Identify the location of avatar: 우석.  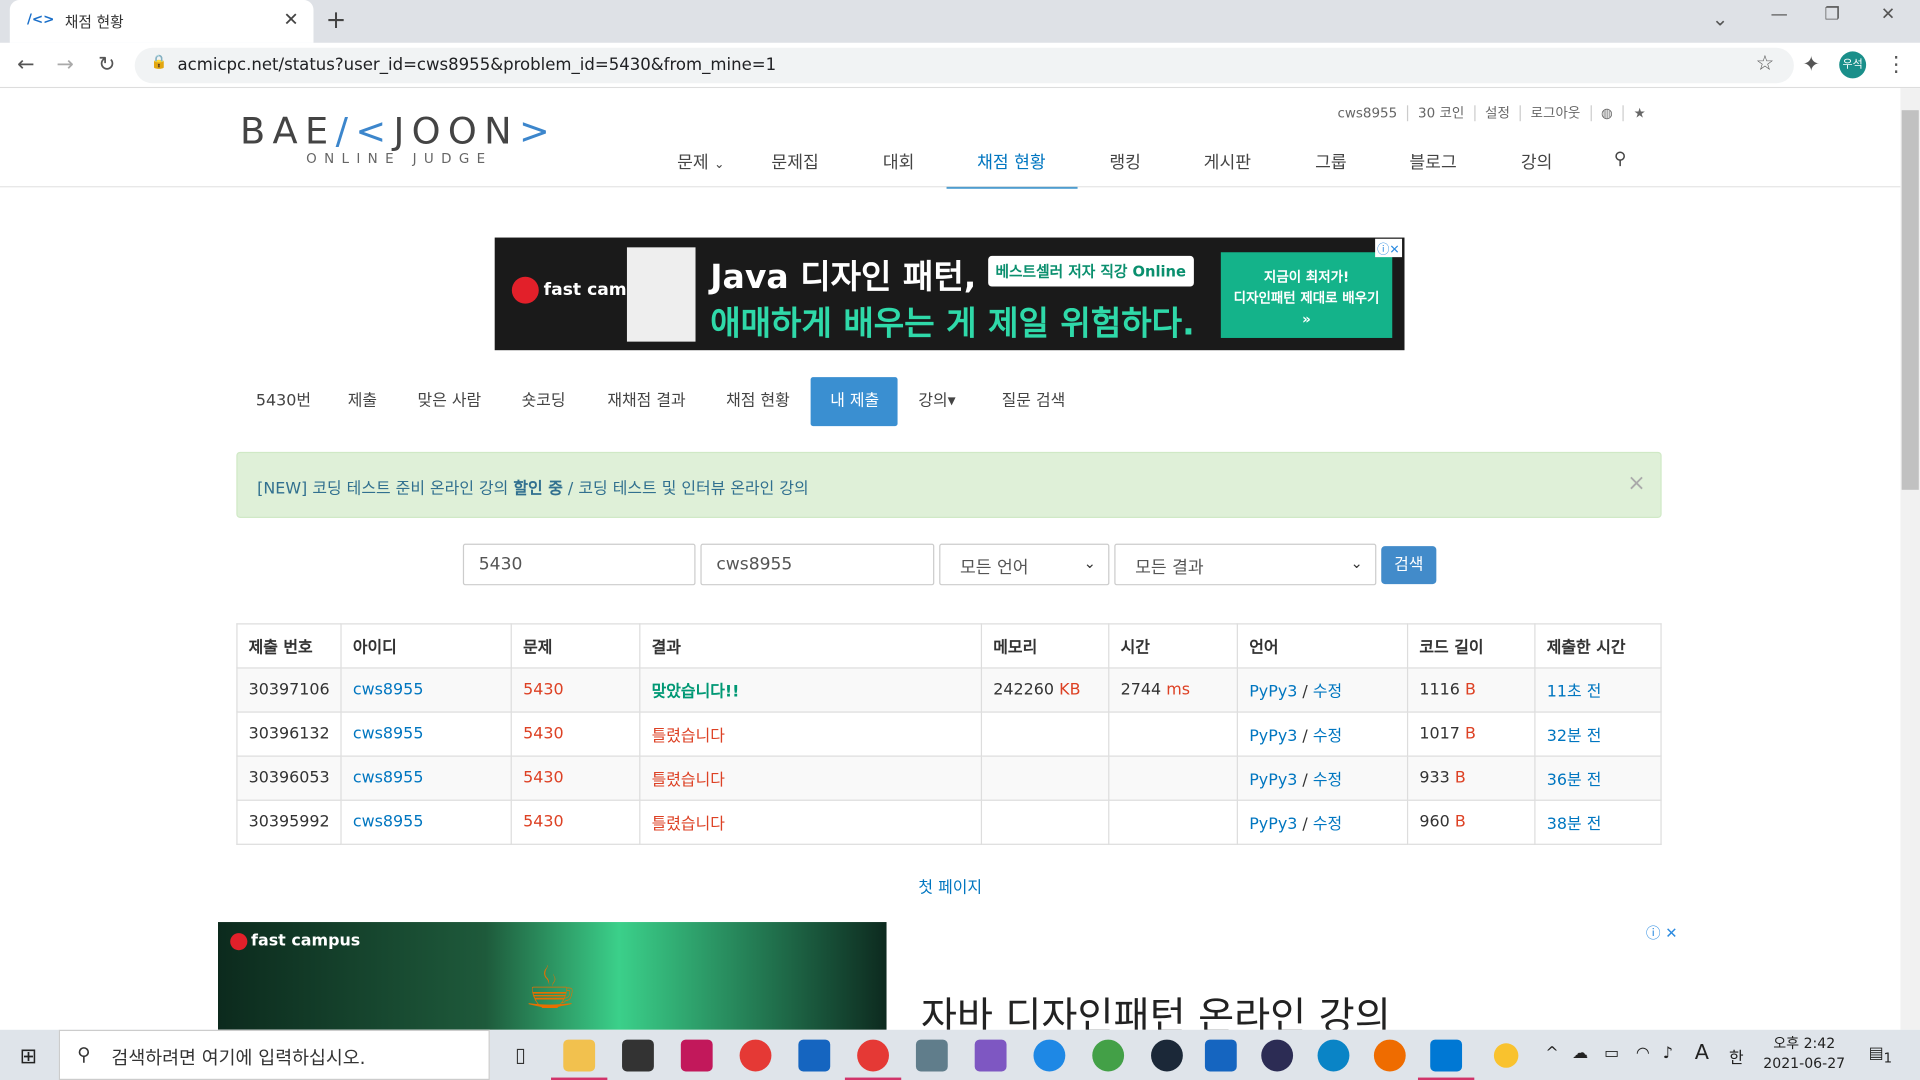
(1853, 65).